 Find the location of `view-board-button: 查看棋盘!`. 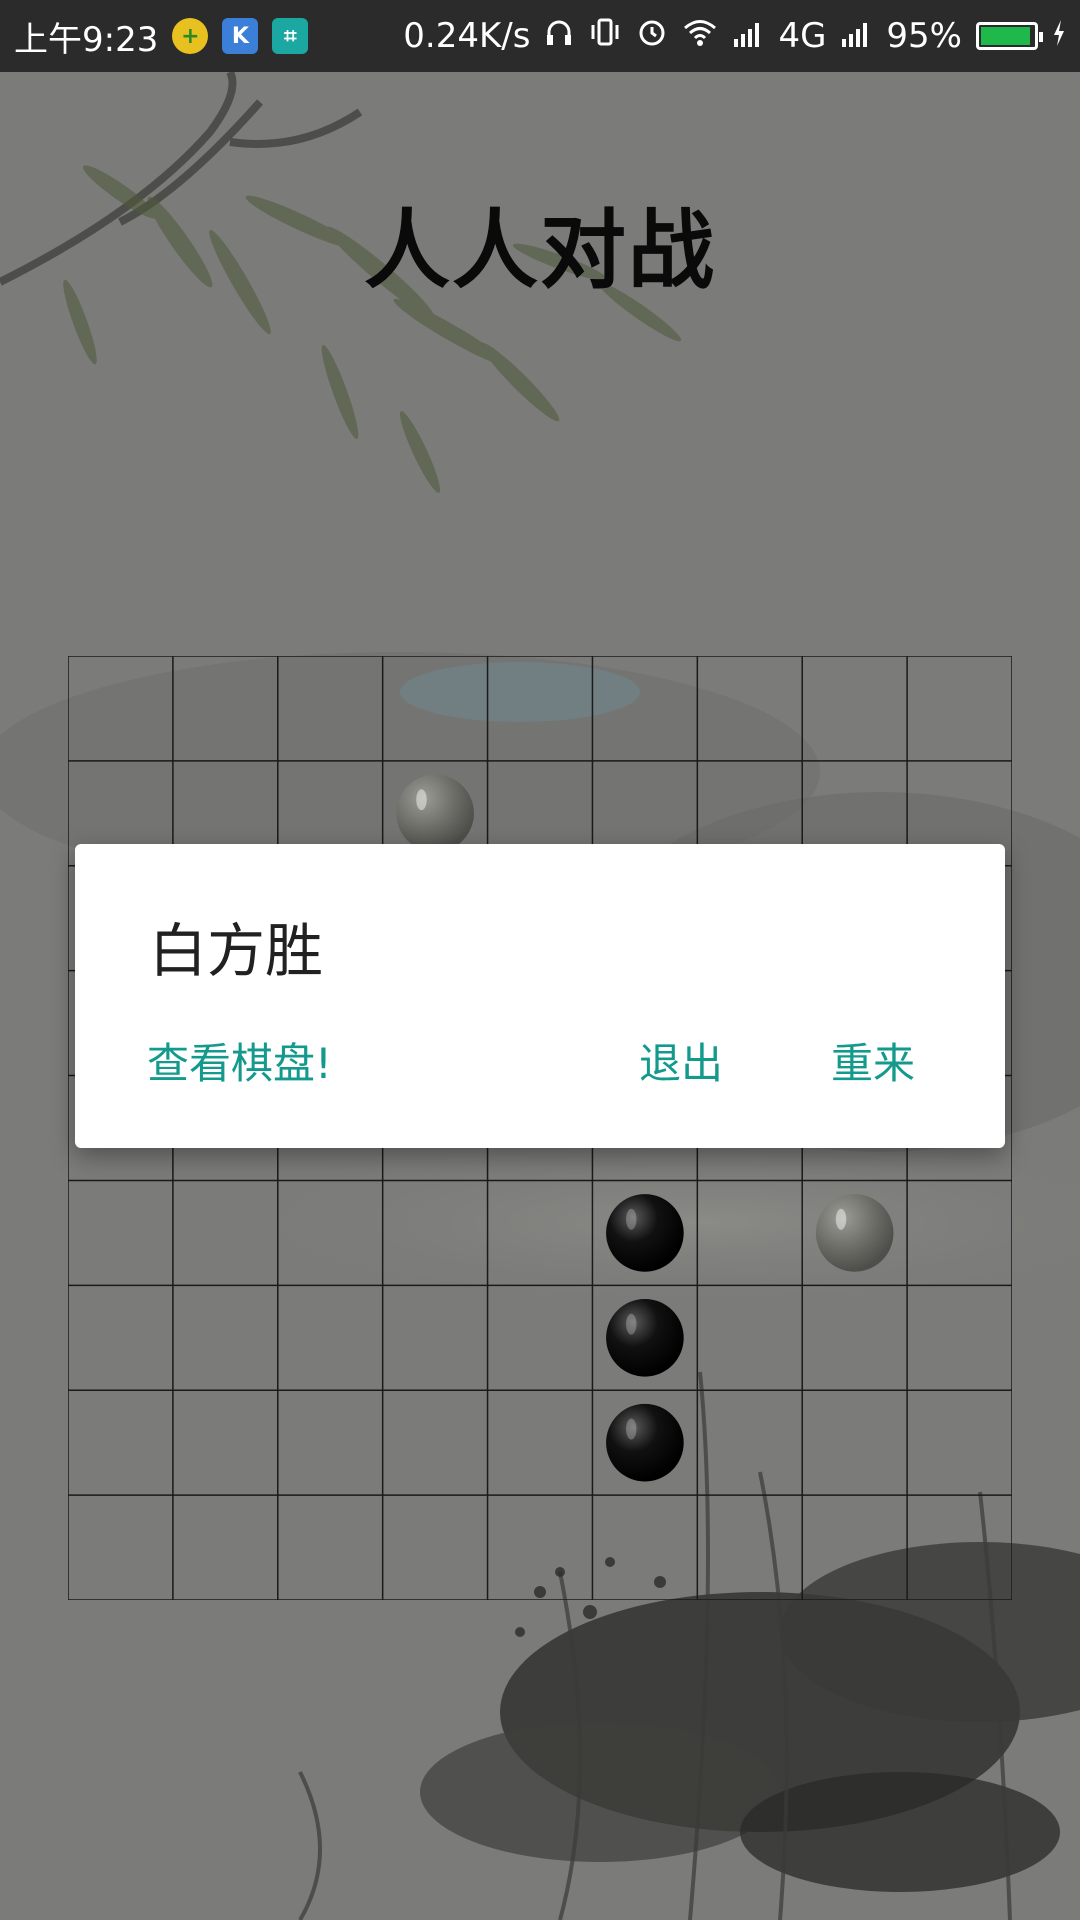

view-board-button: 查看棋盘! is located at coordinates (239, 1060).